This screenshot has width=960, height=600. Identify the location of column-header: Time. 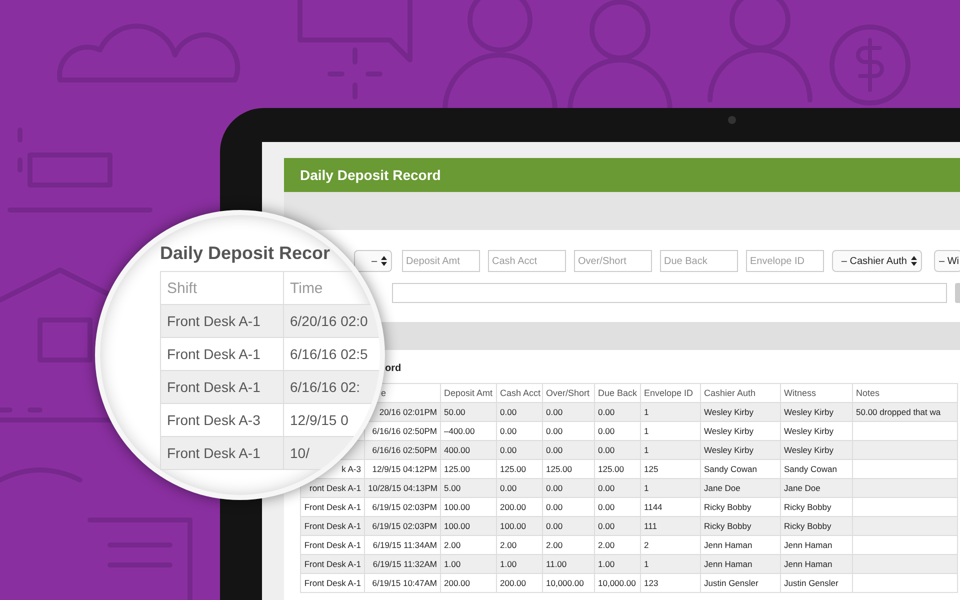
(306, 288).